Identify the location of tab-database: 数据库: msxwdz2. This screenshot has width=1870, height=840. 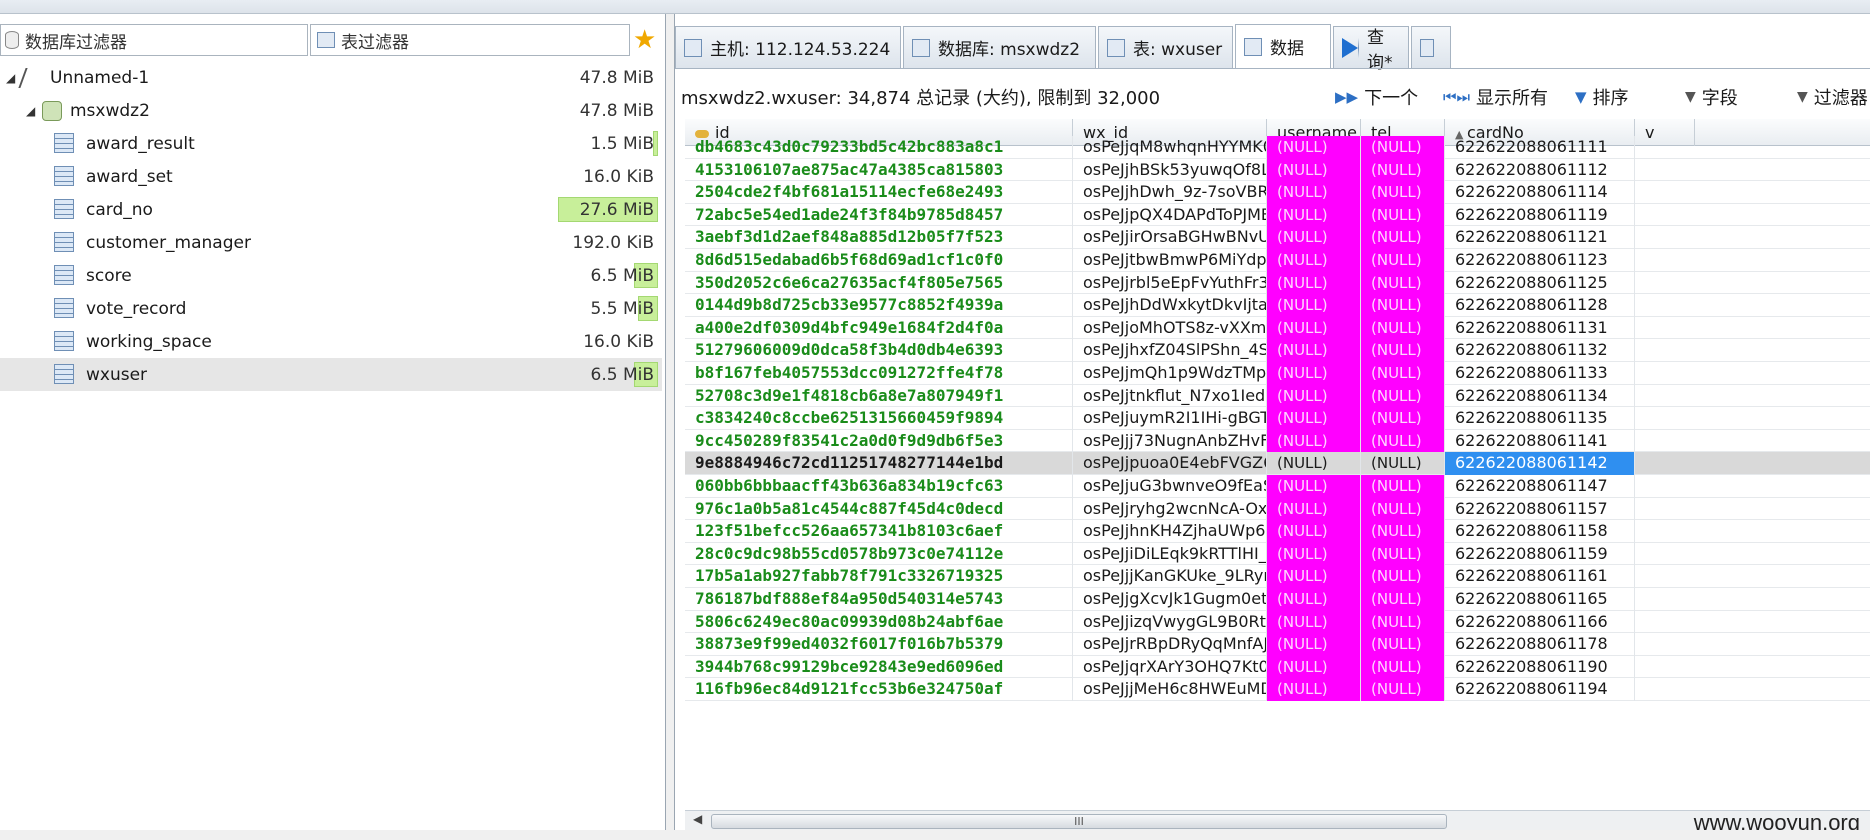
(999, 47).